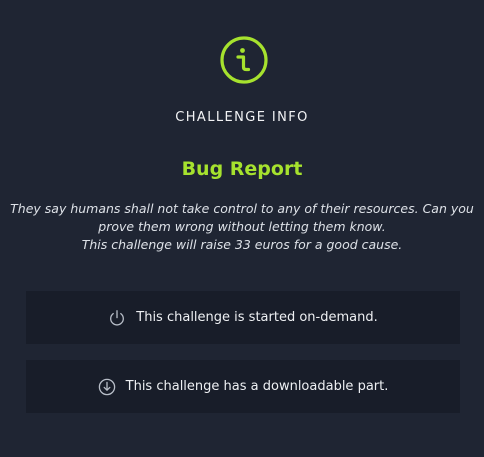 The width and height of the screenshot is (484, 457). I want to click on downloadable-info-card: This challenge has a downloadable part., so click(243, 386).